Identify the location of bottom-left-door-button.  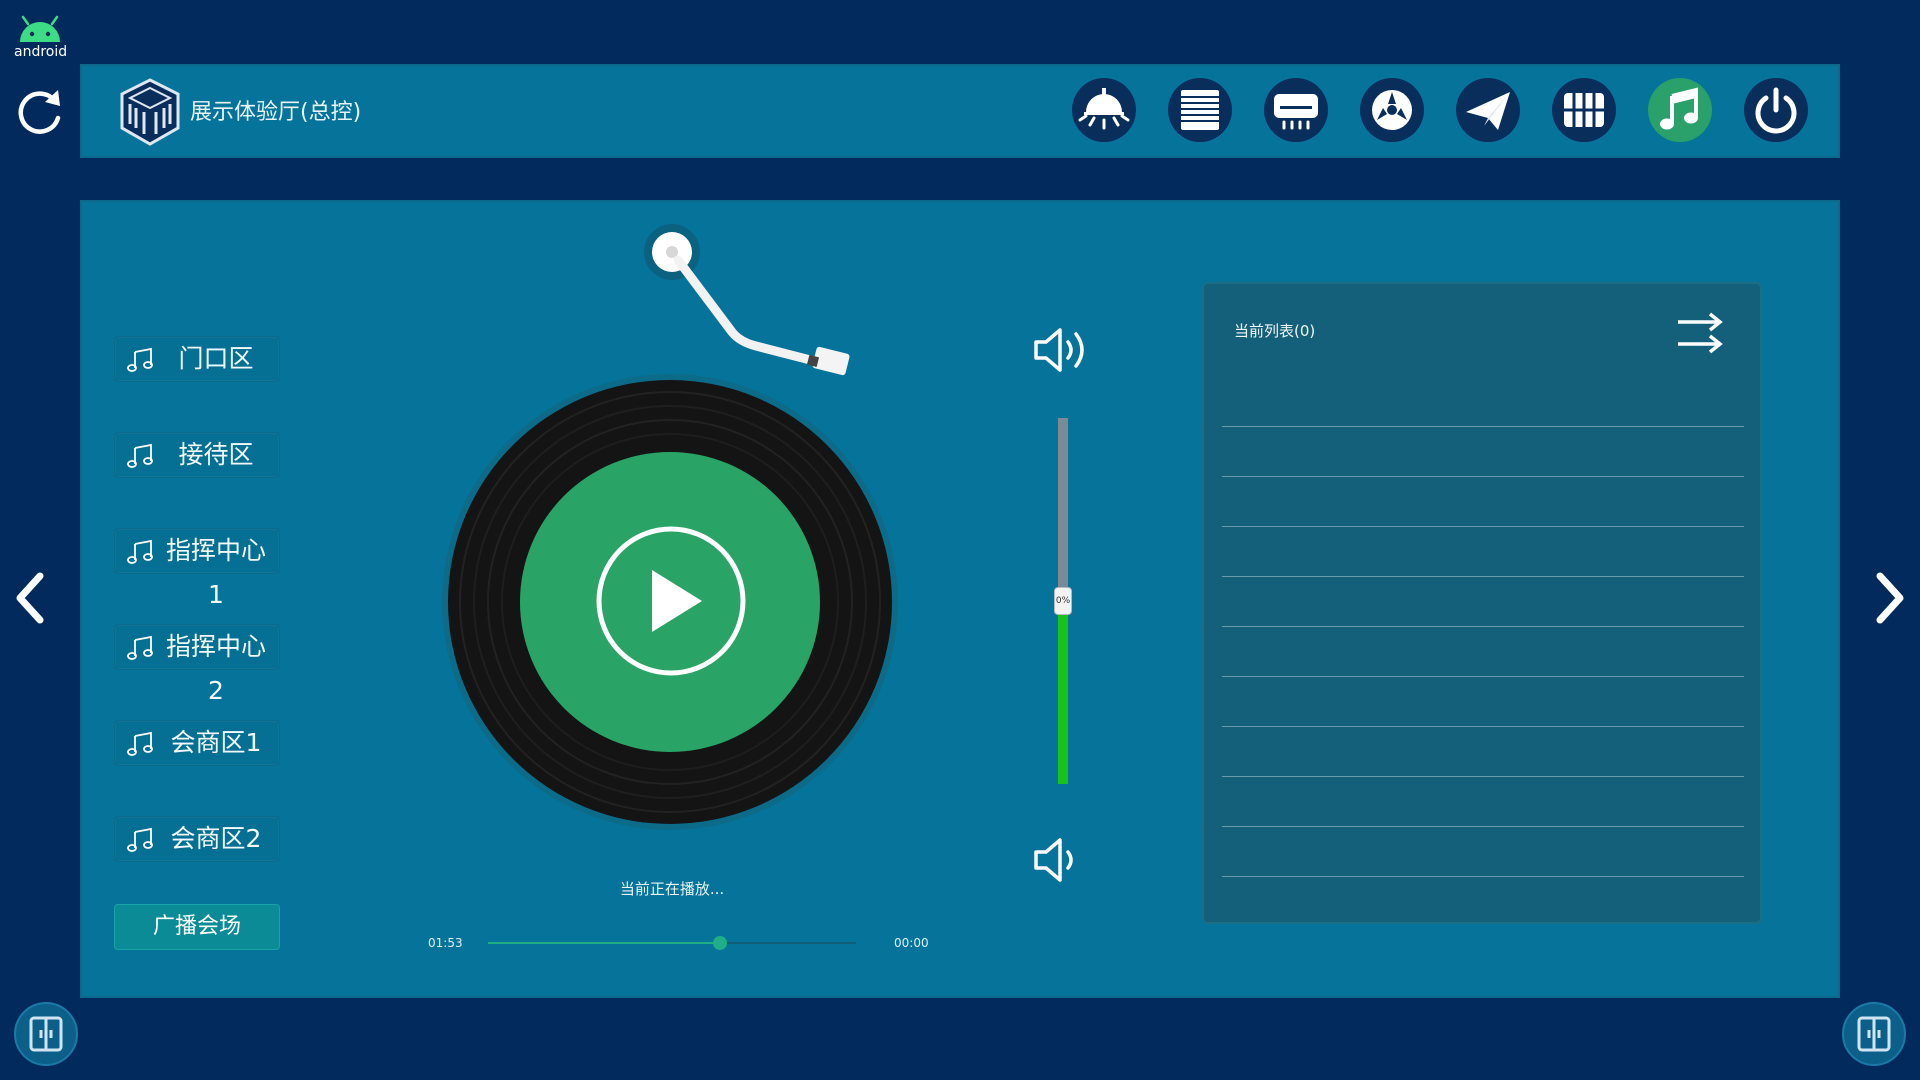
(46, 1034).